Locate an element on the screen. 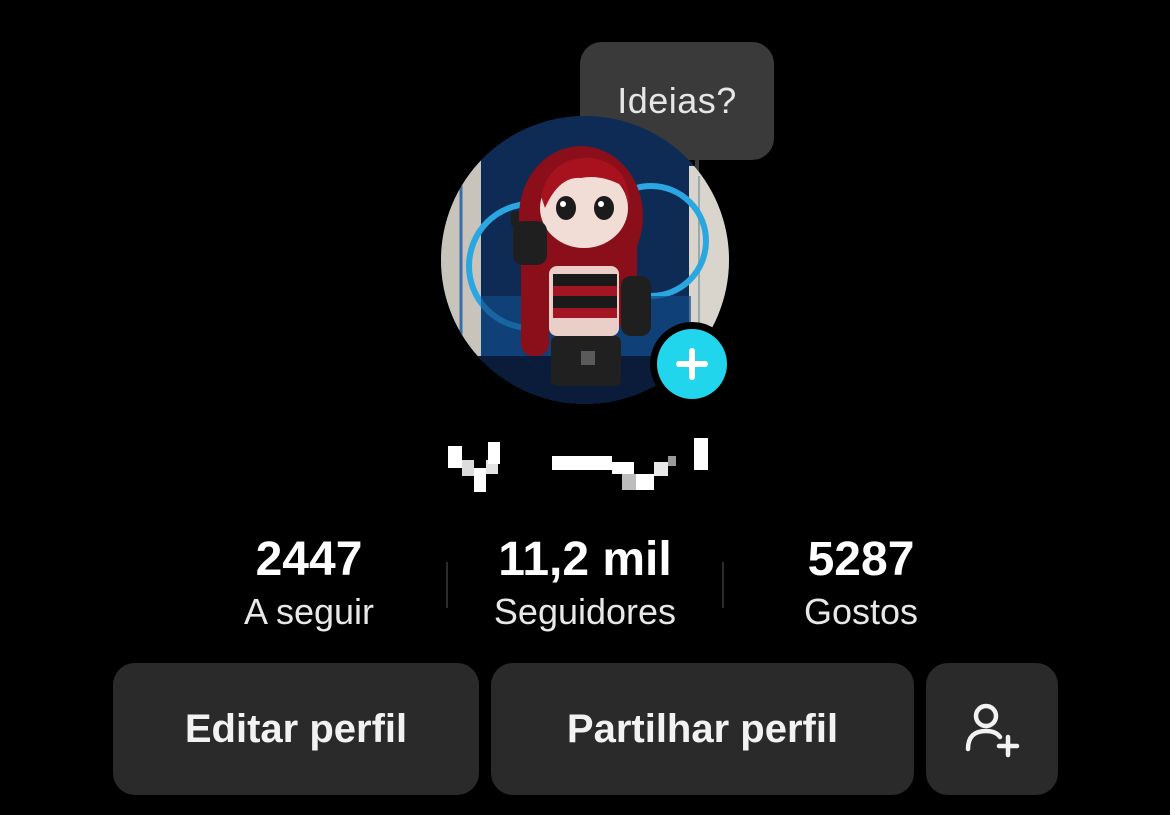  add-friend-button is located at coordinates (992, 729).